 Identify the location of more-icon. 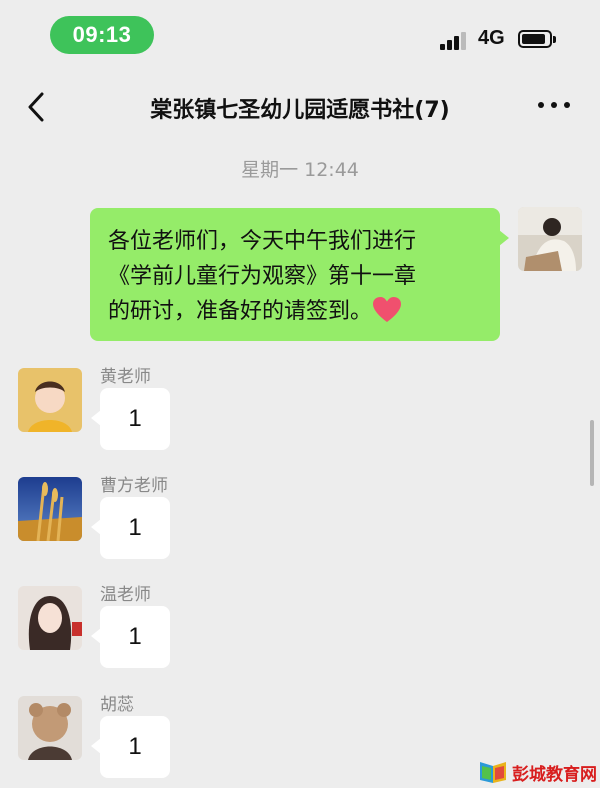
(555, 107).